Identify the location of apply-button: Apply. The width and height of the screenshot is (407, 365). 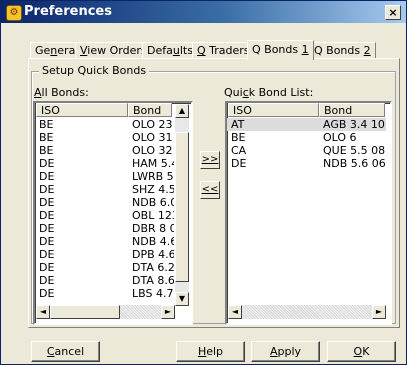
(285, 351).